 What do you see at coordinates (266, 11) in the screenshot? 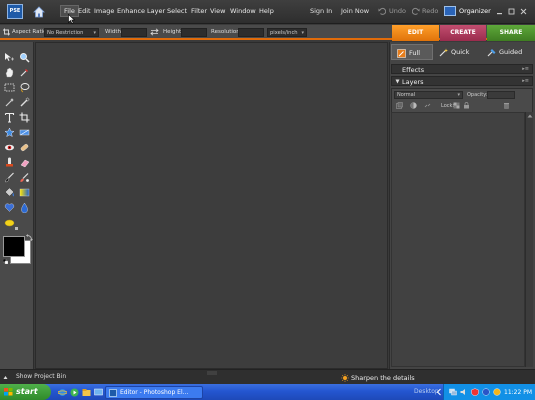
I see `menu-help: Help` at bounding box center [266, 11].